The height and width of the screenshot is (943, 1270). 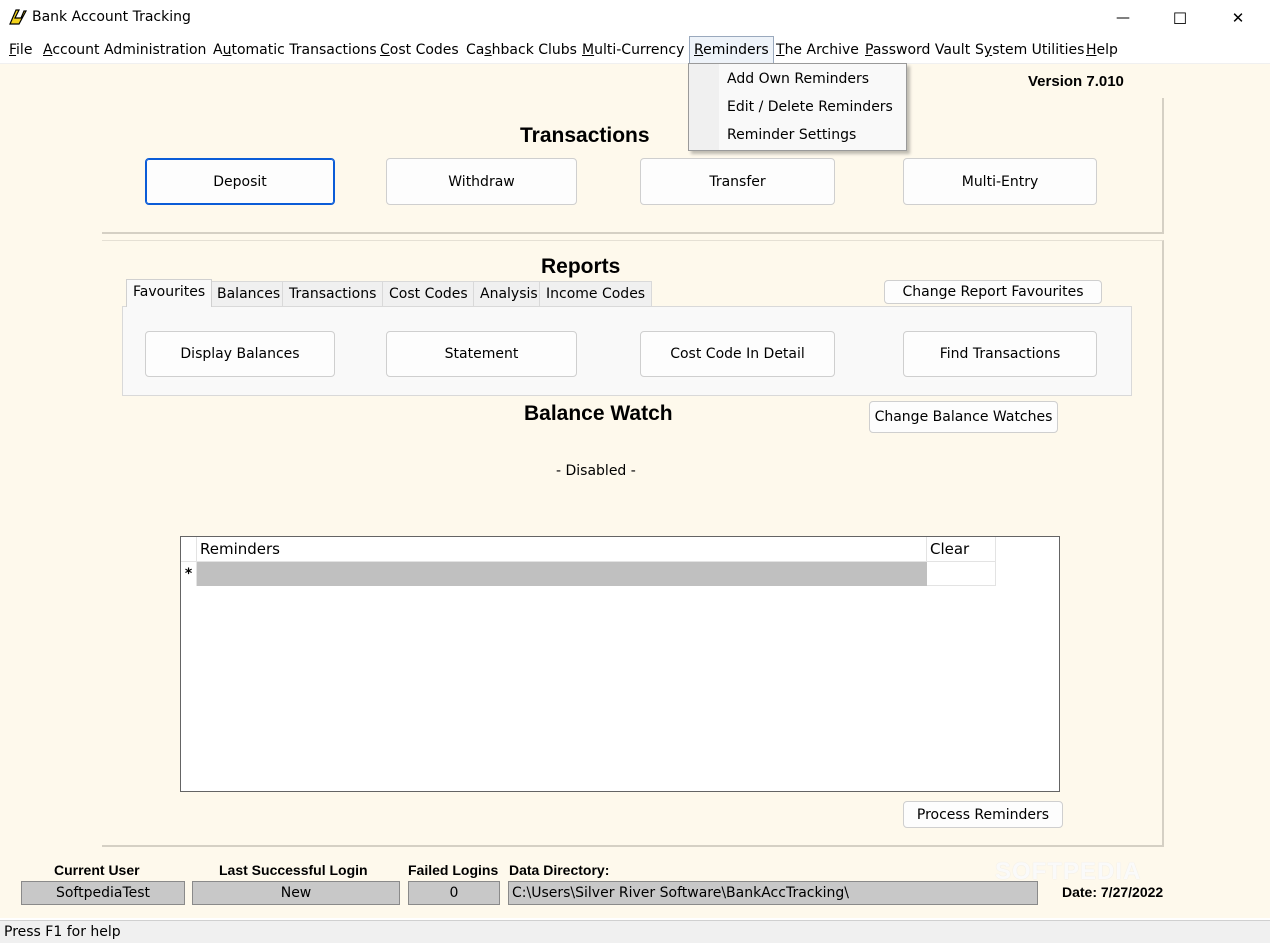 What do you see at coordinates (103, 893) in the screenshot?
I see `current-user-field: SoftpediaTest` at bounding box center [103, 893].